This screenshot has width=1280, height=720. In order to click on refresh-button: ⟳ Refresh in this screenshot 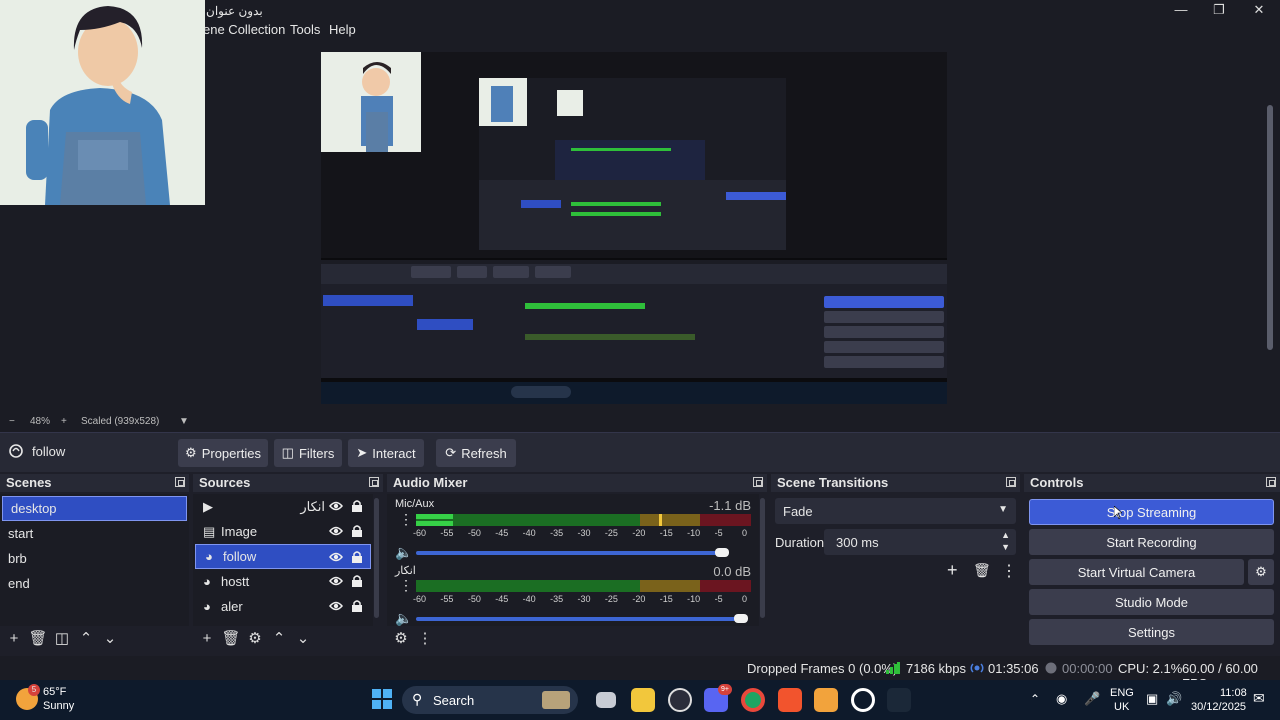, I will do `click(476, 453)`.